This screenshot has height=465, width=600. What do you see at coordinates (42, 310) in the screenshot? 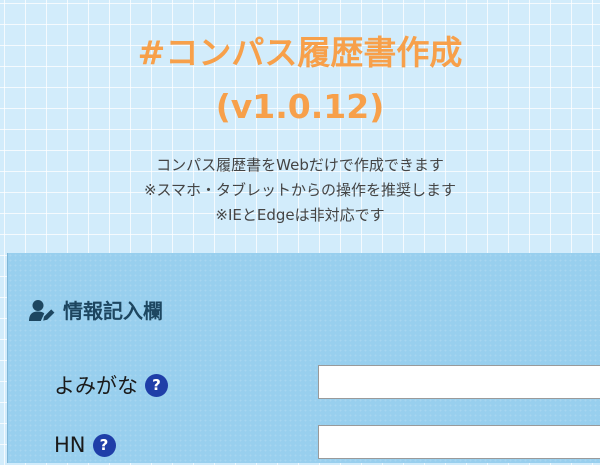
I see `user-edit-icon` at bounding box center [42, 310].